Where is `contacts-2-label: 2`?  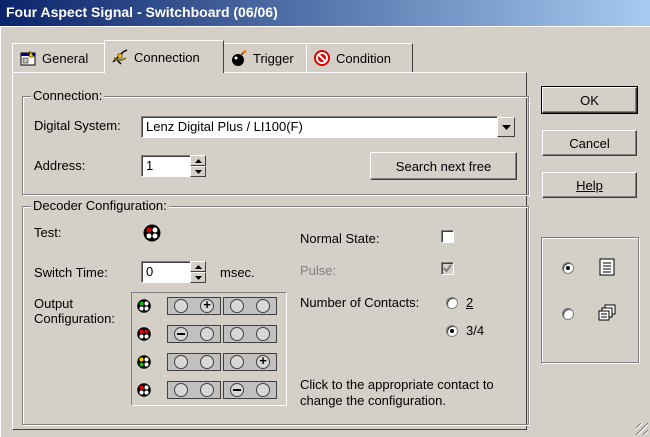 contacts-2-label: 2 is located at coordinates (469, 302).